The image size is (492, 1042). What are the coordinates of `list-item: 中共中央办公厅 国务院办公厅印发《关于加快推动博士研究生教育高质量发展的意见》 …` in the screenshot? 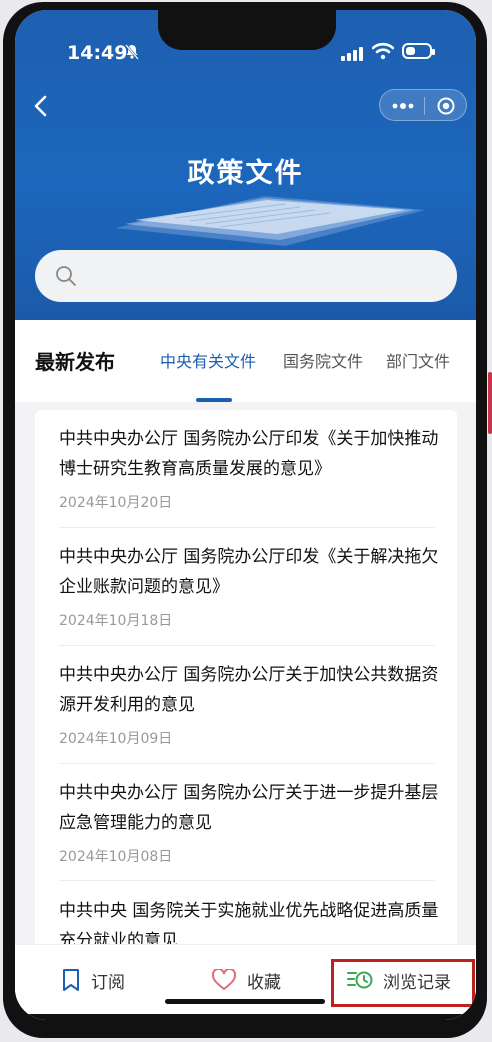 It's located at (249, 468).